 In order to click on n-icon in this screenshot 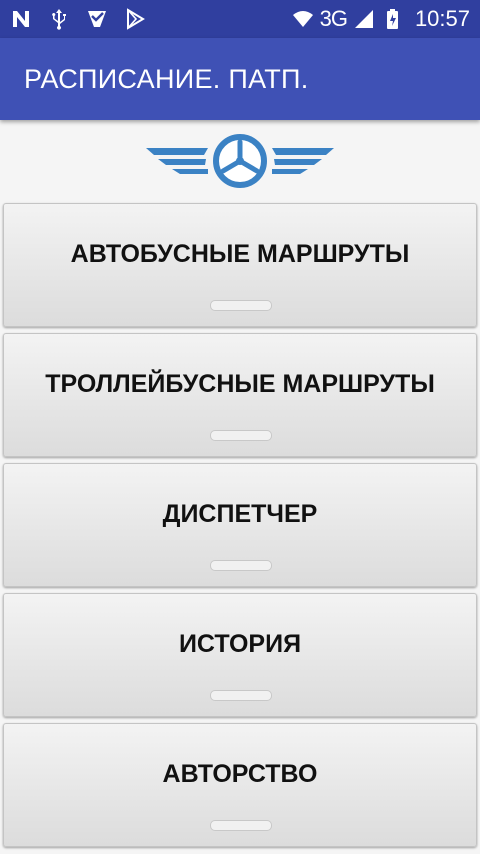, I will do `click(21, 19)`.